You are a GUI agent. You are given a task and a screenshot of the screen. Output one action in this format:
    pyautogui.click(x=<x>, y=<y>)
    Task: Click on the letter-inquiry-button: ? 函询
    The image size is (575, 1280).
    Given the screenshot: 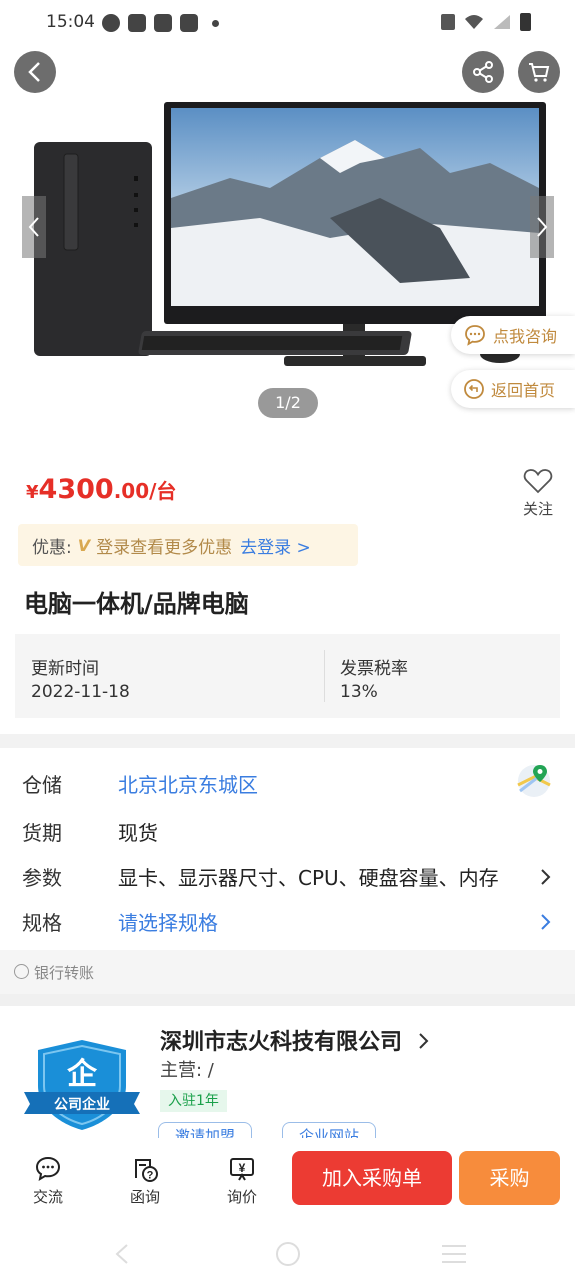 What is the action you would take?
    pyautogui.click(x=145, y=1180)
    